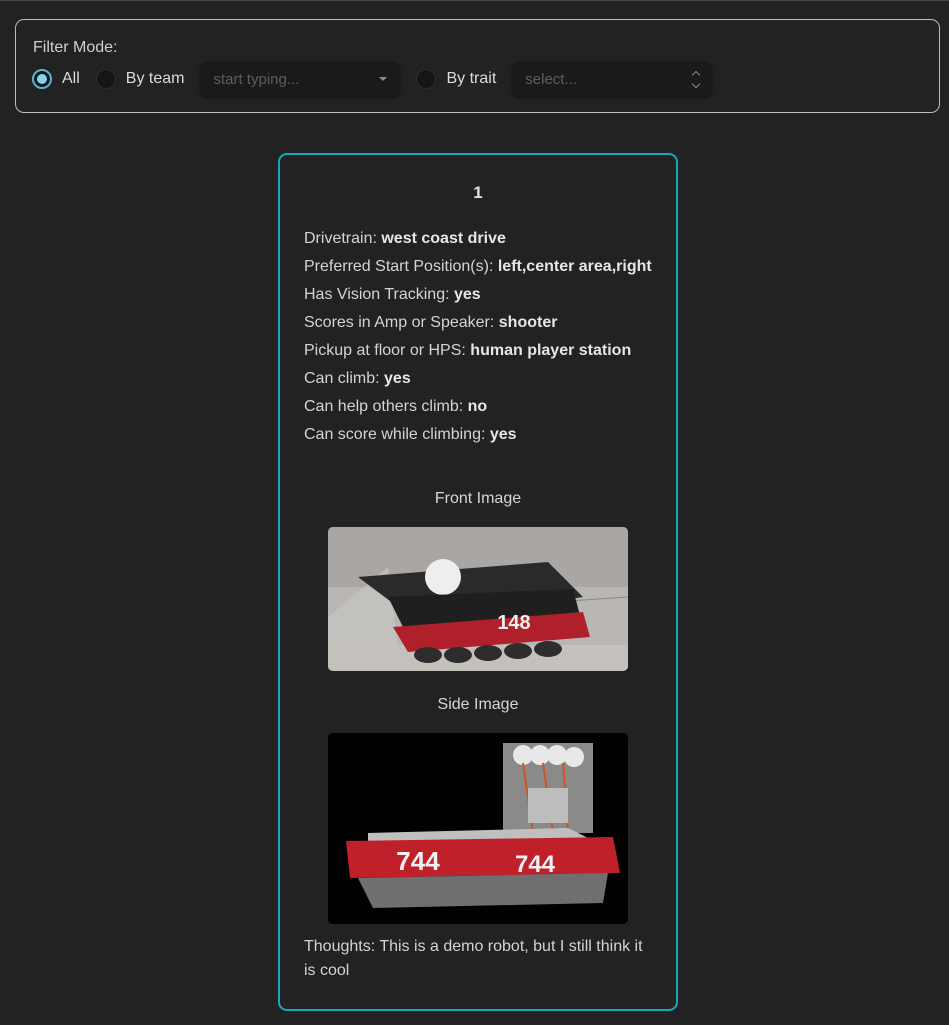 Image resolution: width=949 pixels, height=1025 pixels. Describe the element at coordinates (410, 434) in the screenshot. I see `trait-score-while-climbing: Can score while climbing: yes` at that location.